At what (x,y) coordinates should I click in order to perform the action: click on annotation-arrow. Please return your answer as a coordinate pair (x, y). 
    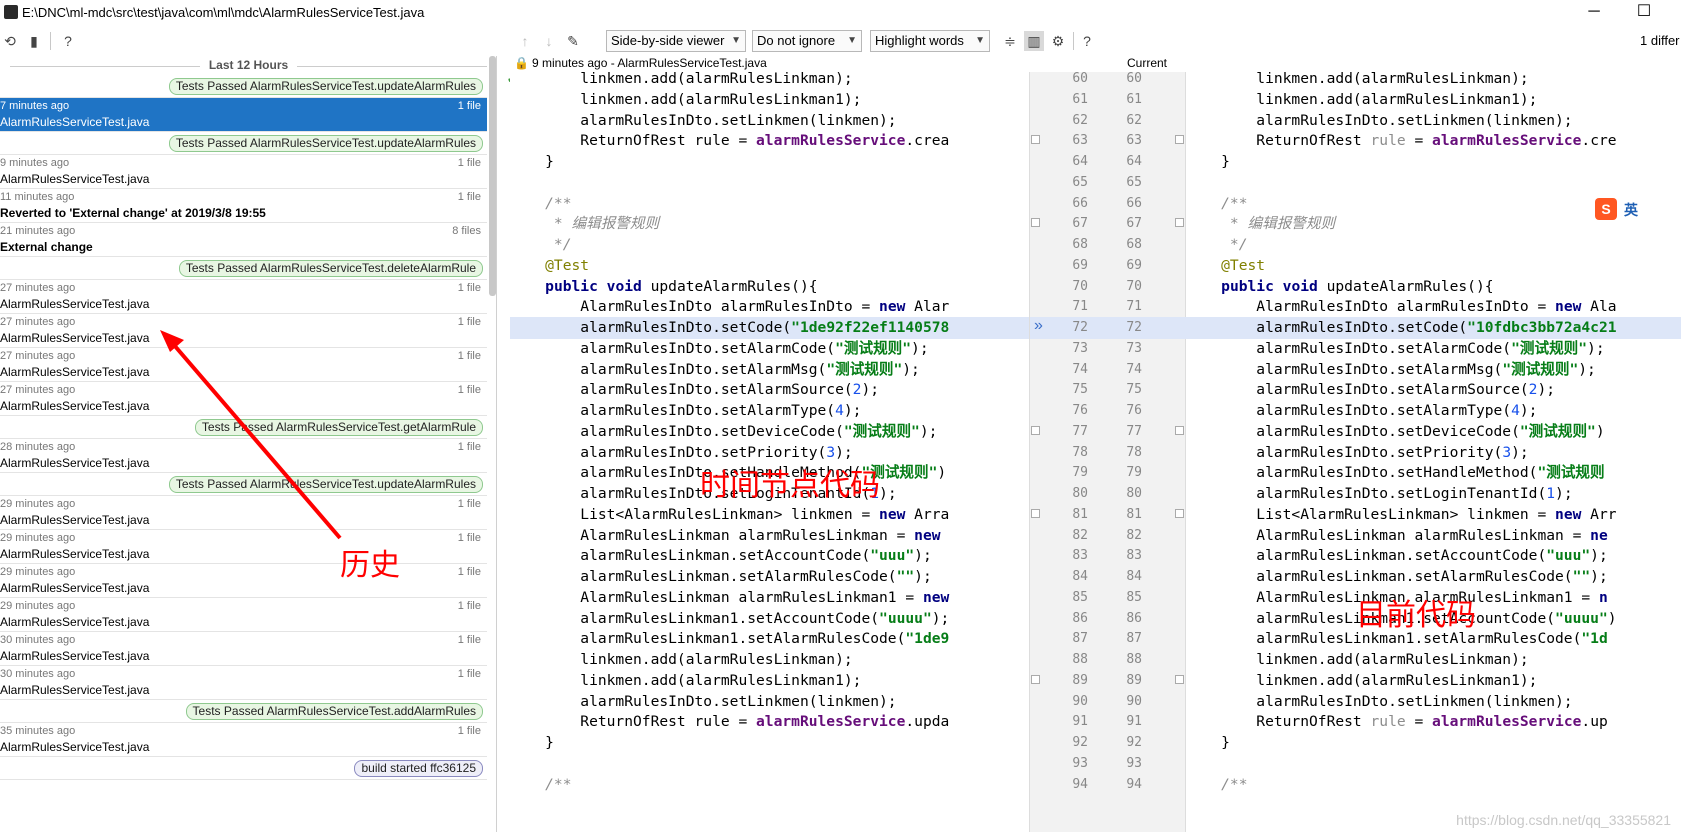
    Looking at the image, I should click on (251, 435).